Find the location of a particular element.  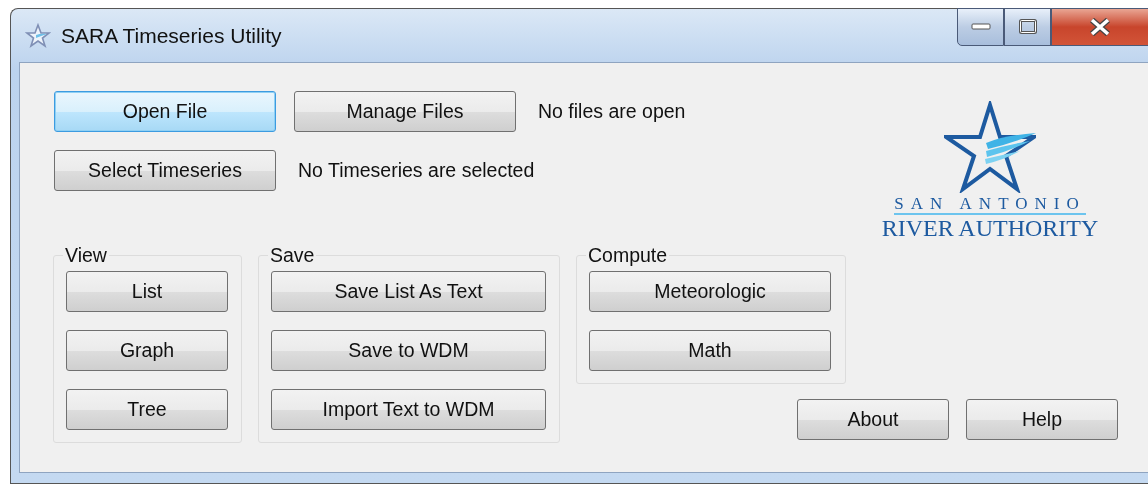

star-icon is located at coordinates (38, 35).